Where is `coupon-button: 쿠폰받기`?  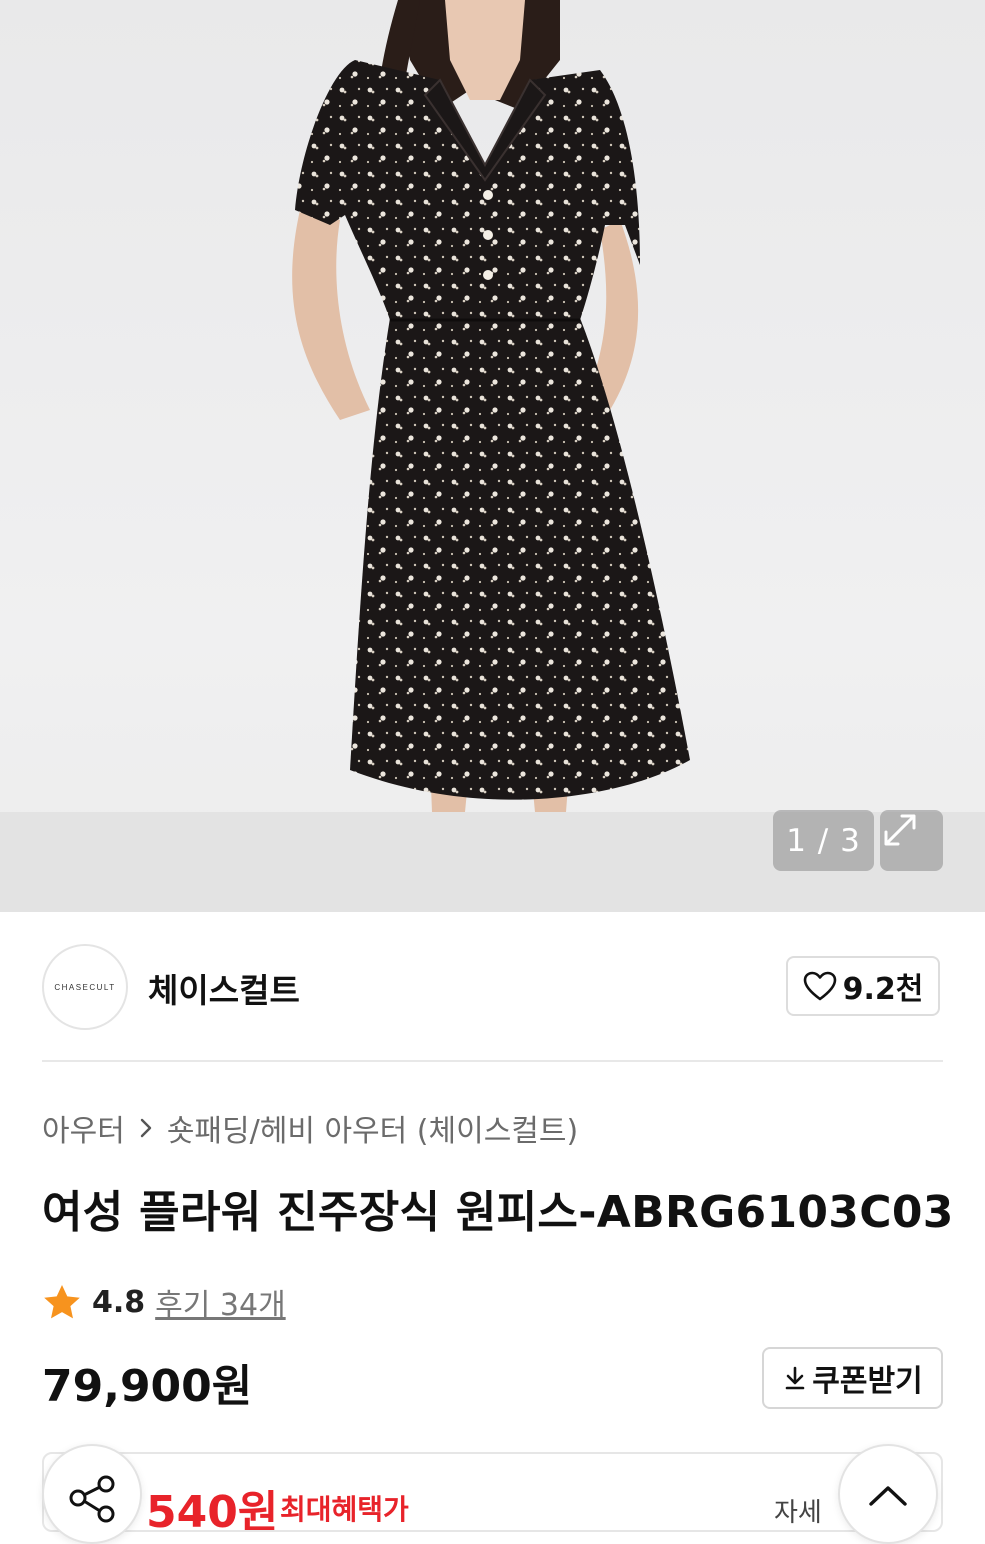
coupon-button: 쿠폰받기 is located at coordinates (852, 1378).